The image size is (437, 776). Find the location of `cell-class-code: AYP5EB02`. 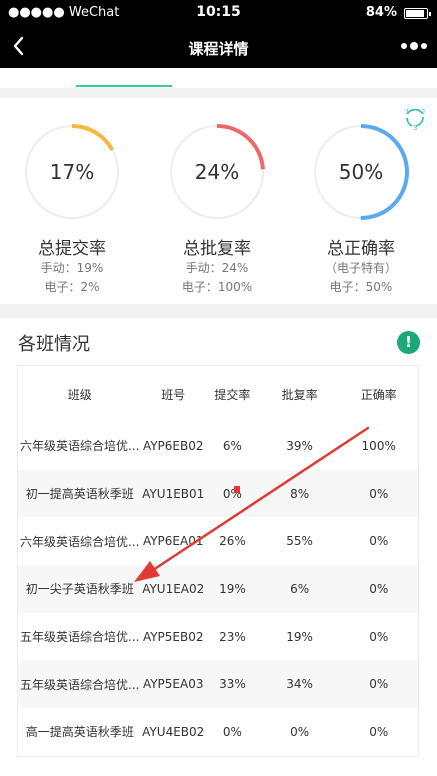

cell-class-code: AYP5EB02 is located at coordinates (173, 636).